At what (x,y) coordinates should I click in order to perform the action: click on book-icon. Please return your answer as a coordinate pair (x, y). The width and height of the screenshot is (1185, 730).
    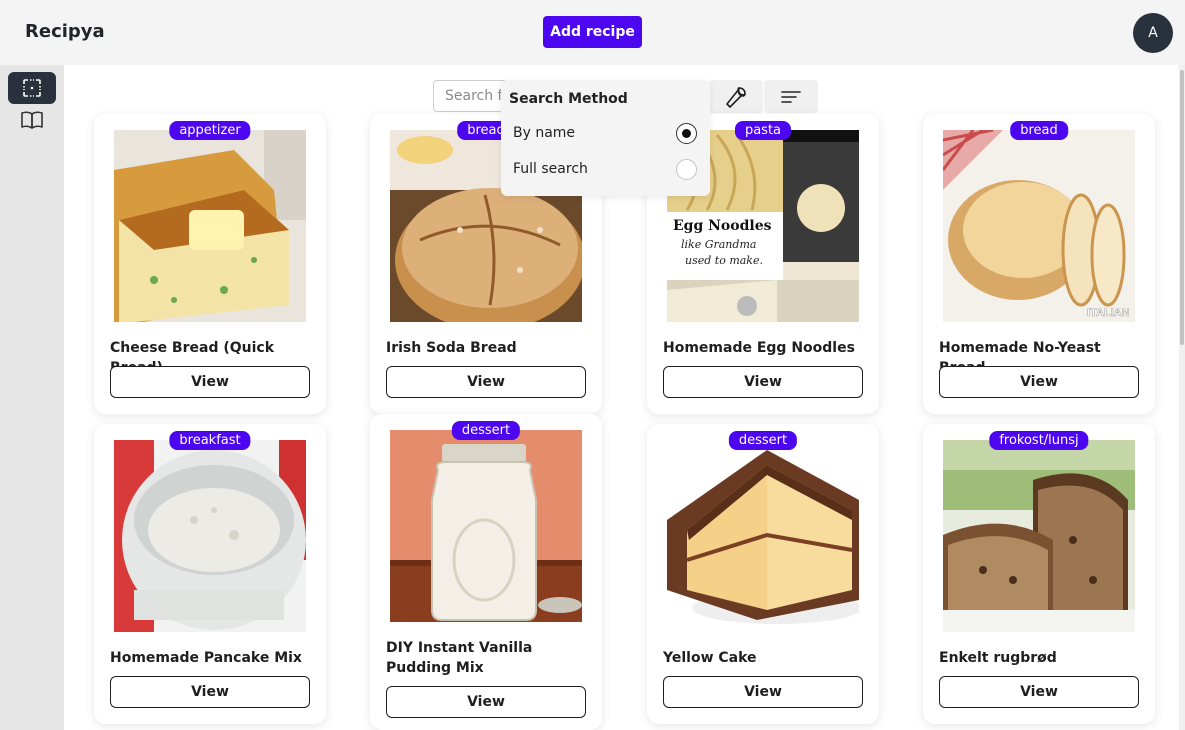
    Looking at the image, I should click on (32, 120).